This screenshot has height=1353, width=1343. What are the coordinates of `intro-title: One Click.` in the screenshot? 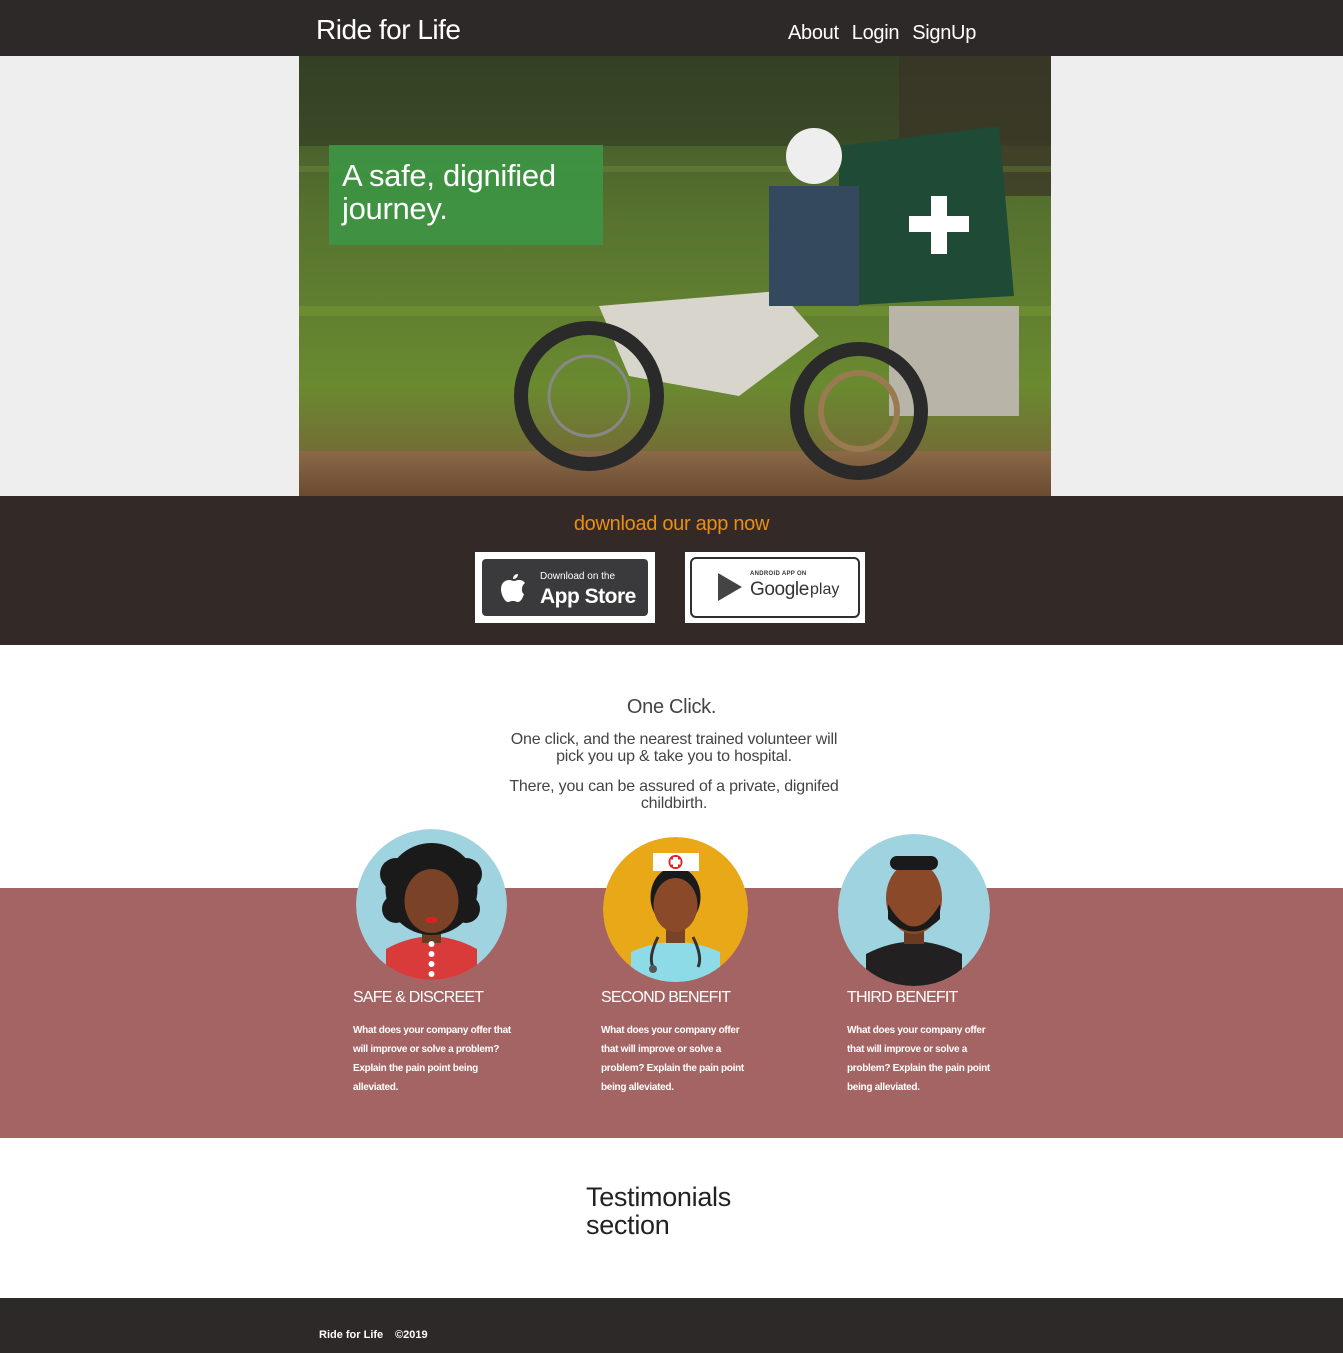 It's located at (671, 707).